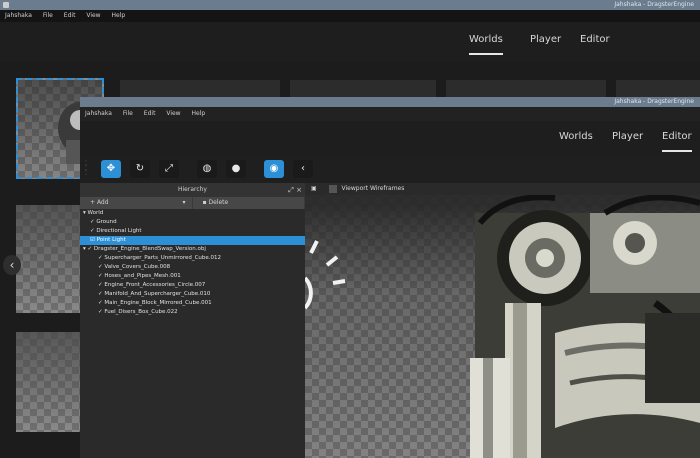 This screenshot has height=458, width=700. Describe the element at coordinates (218, 202) in the screenshot. I see `delete-label: Delete` at that location.